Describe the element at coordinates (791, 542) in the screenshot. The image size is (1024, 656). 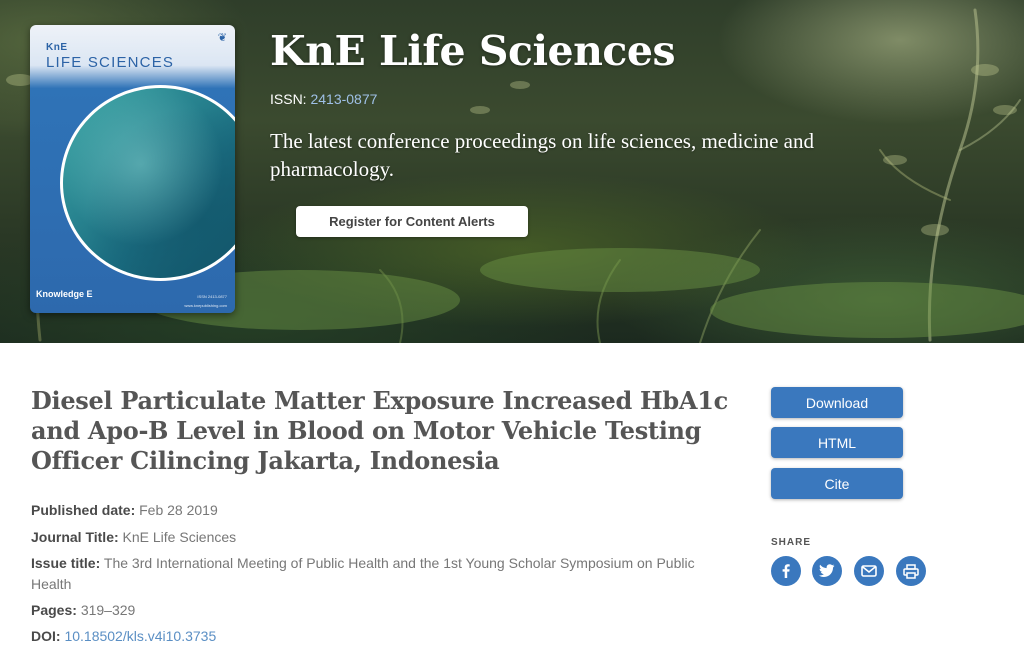
I see `share-label: SHARE` at that location.